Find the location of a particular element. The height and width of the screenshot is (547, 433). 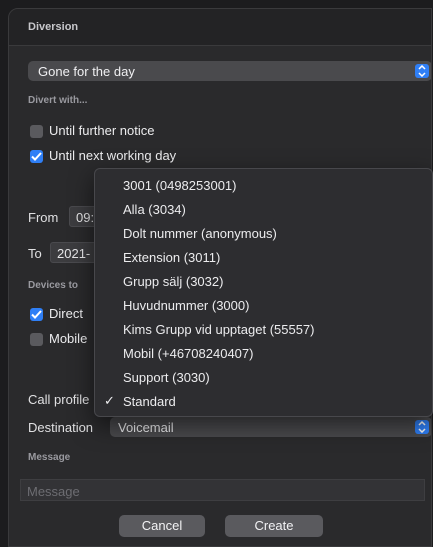

message-placeholder: Message is located at coordinates (53, 491).